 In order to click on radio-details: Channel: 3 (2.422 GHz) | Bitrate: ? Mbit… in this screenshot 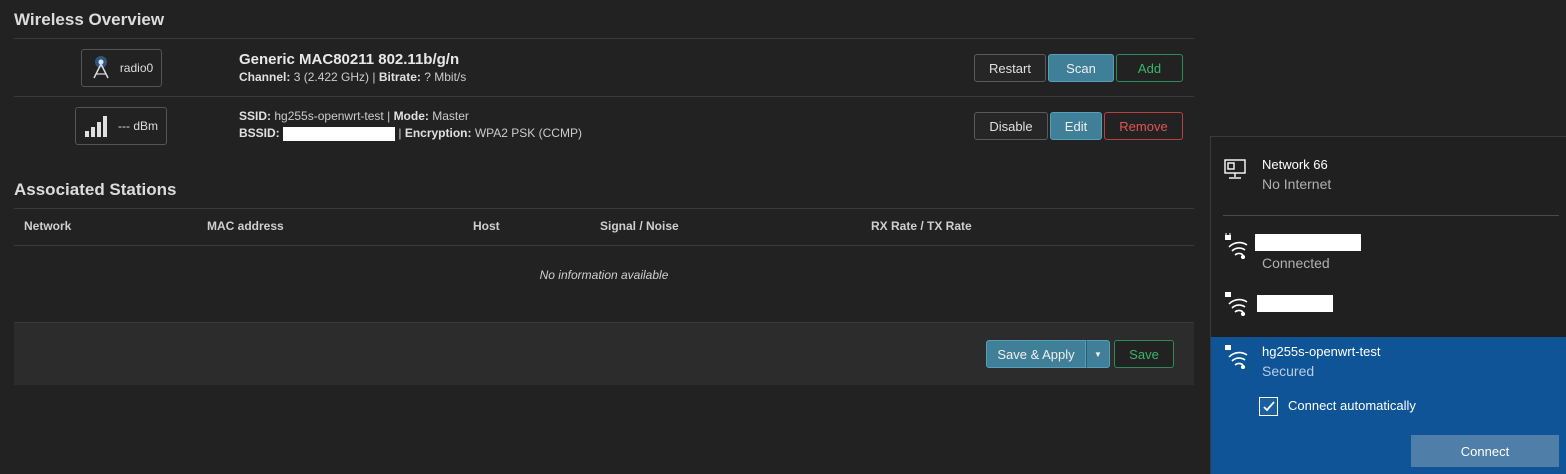, I will do `click(353, 77)`.